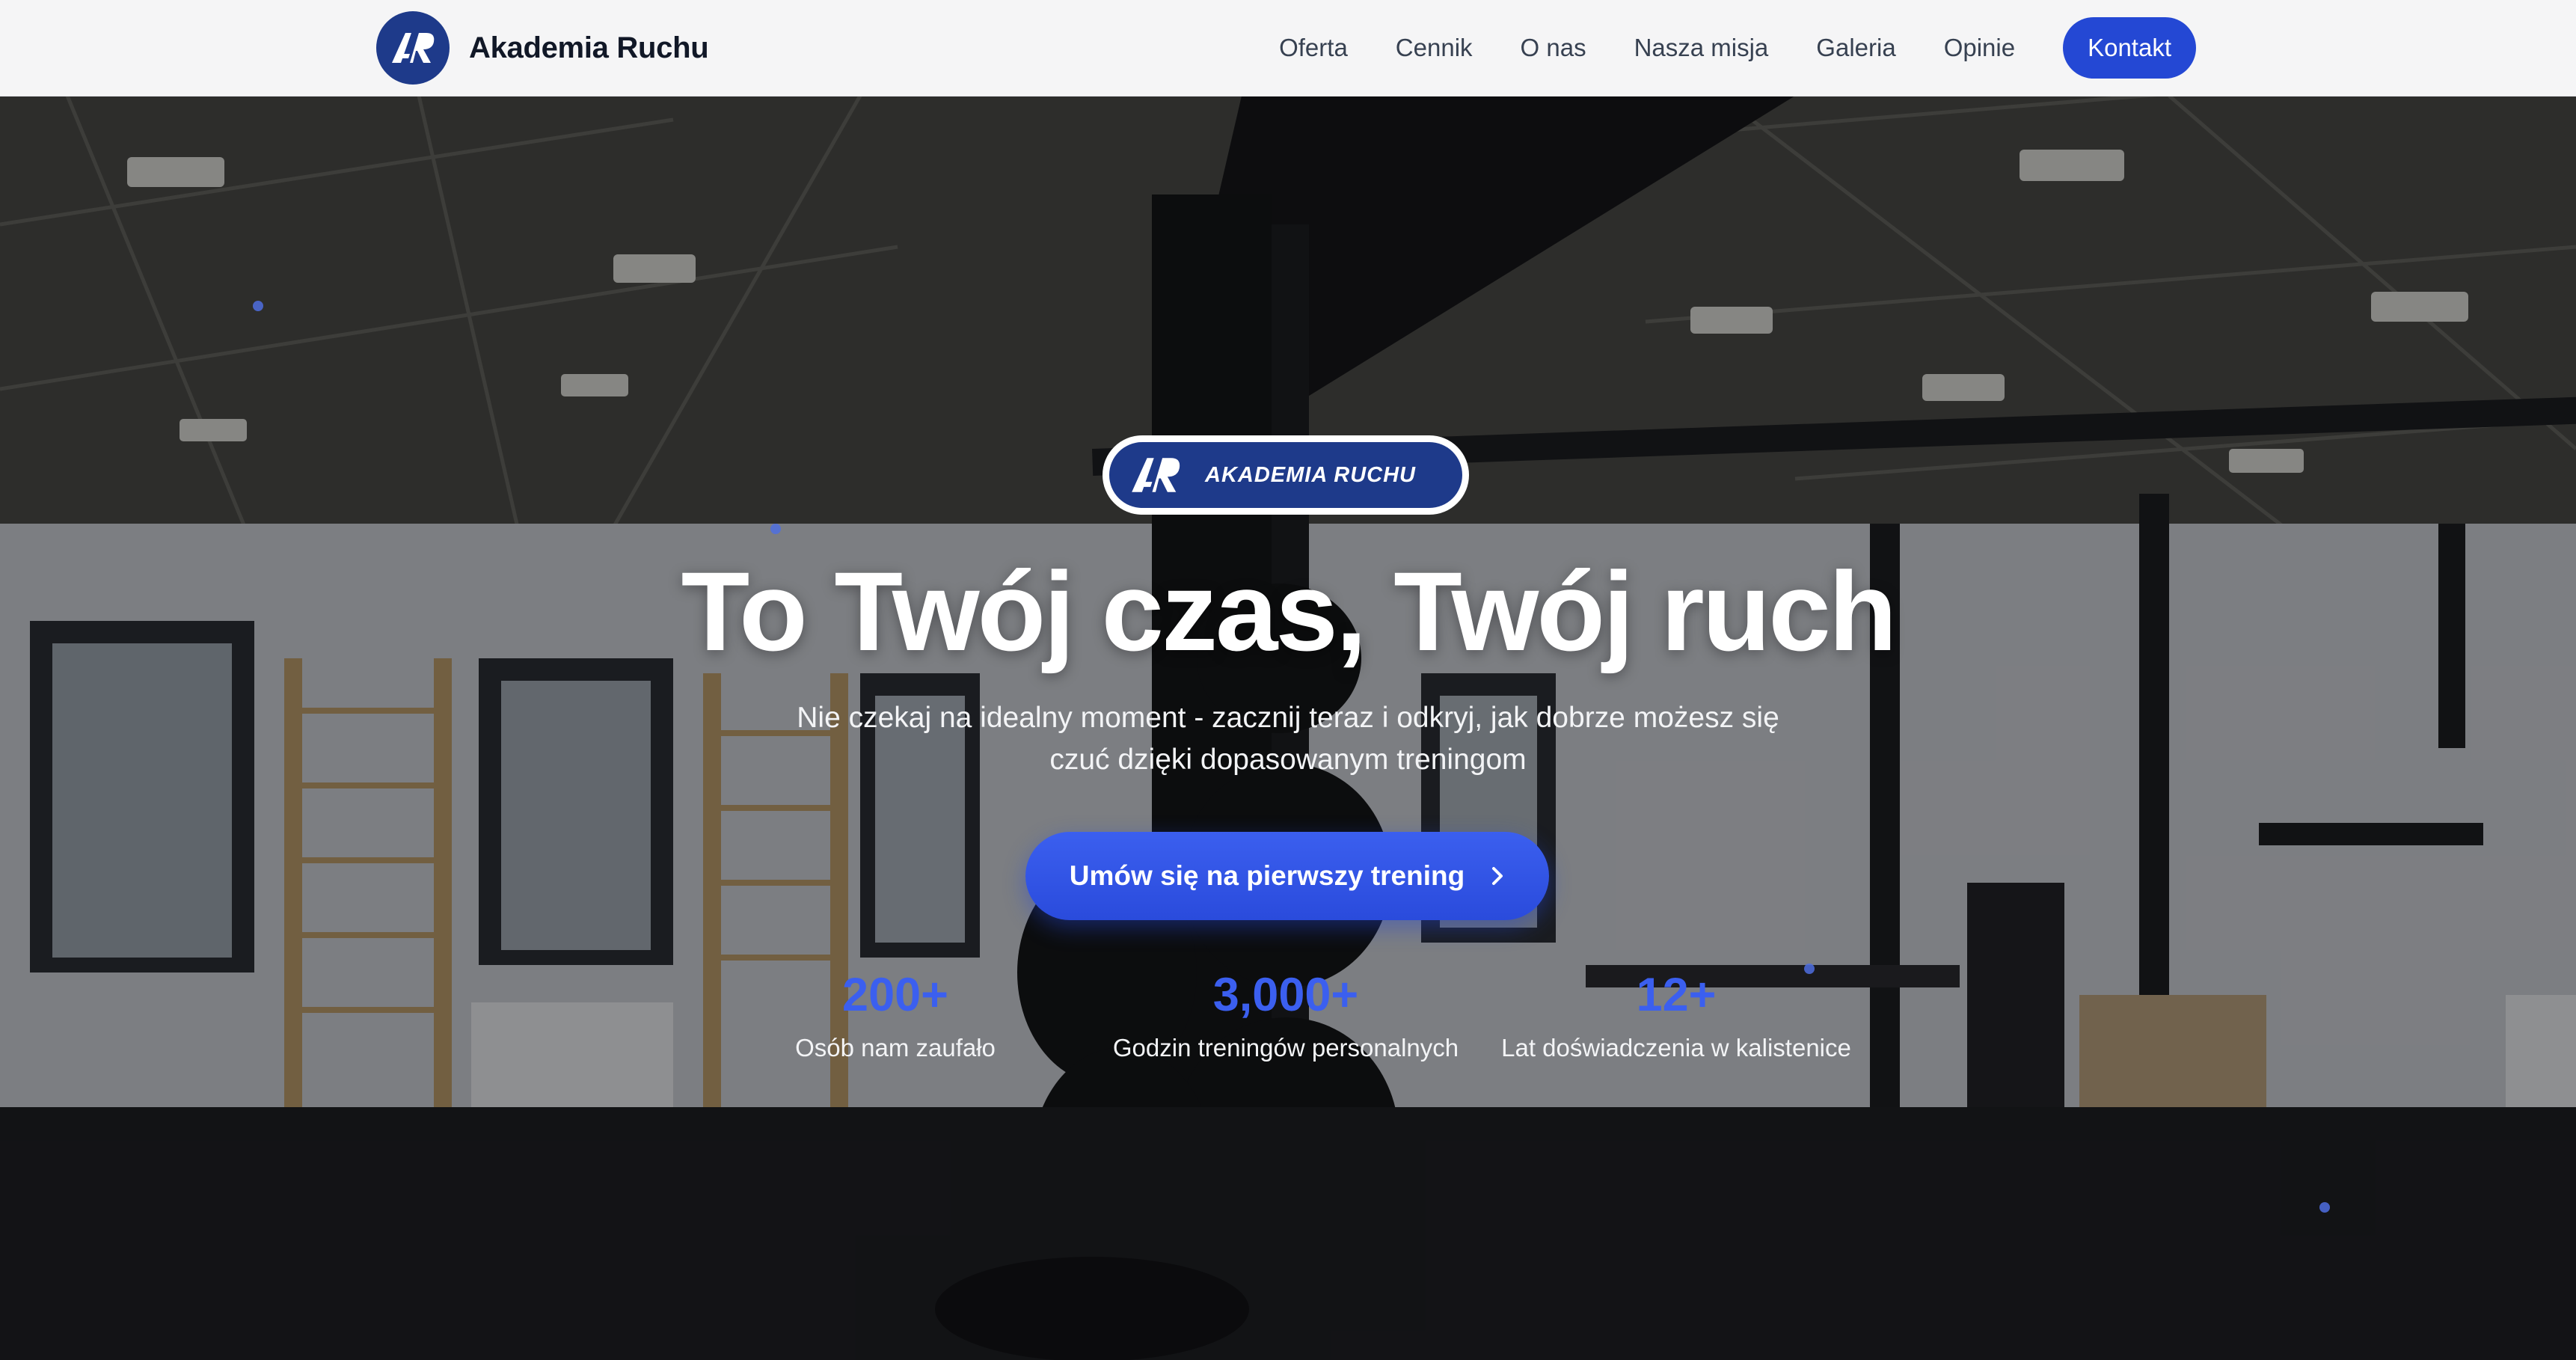 Image resolution: width=2576 pixels, height=1360 pixels. What do you see at coordinates (1285, 1048) in the screenshot?
I see `stat-label: Godzin treningów personalnych` at bounding box center [1285, 1048].